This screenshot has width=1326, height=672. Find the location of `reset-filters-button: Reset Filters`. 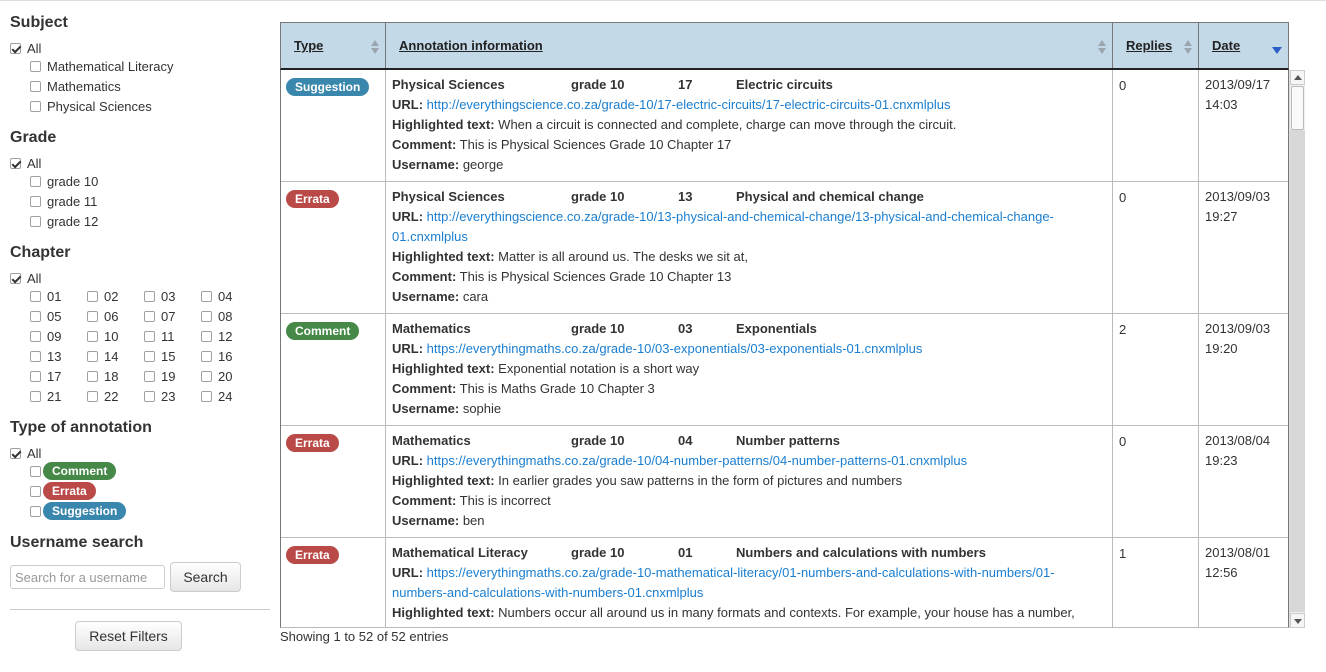

reset-filters-button: Reset Filters is located at coordinates (128, 636).